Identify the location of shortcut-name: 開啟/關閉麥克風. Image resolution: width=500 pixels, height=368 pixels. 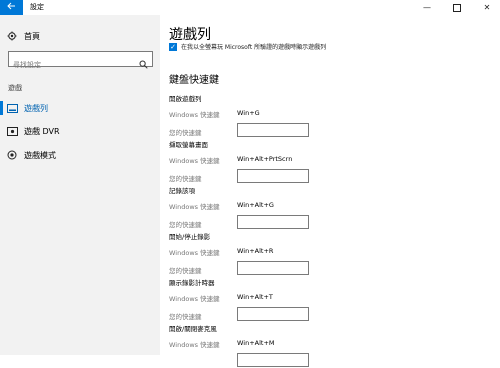
(193, 329).